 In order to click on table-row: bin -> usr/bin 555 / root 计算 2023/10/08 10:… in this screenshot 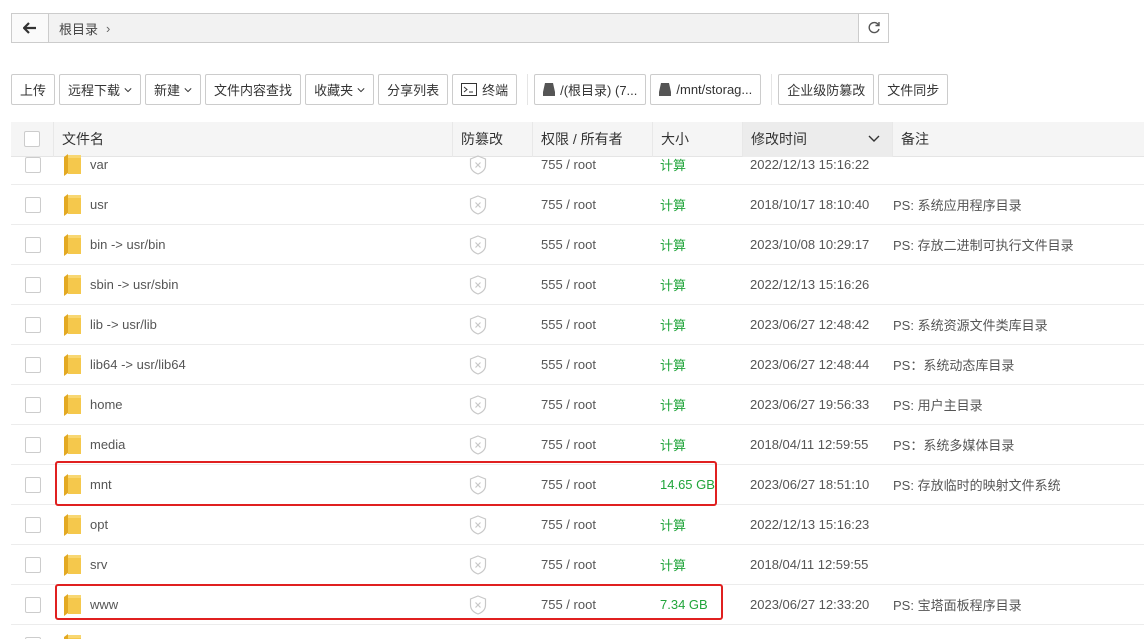, I will do `click(577, 245)`.